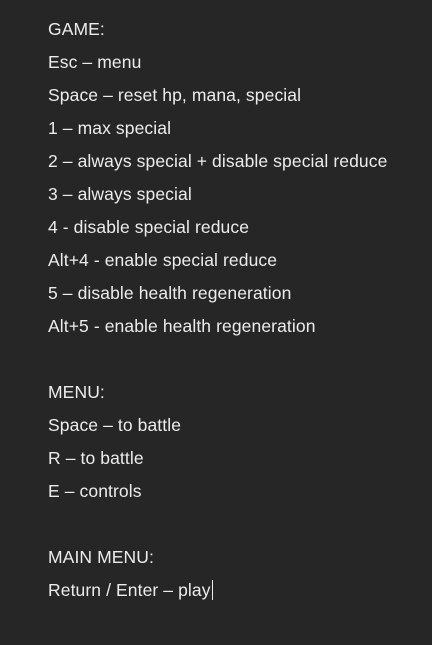  What do you see at coordinates (129, 590) in the screenshot?
I see `main-menu-line-return-text: Return / Enter – play` at bounding box center [129, 590].